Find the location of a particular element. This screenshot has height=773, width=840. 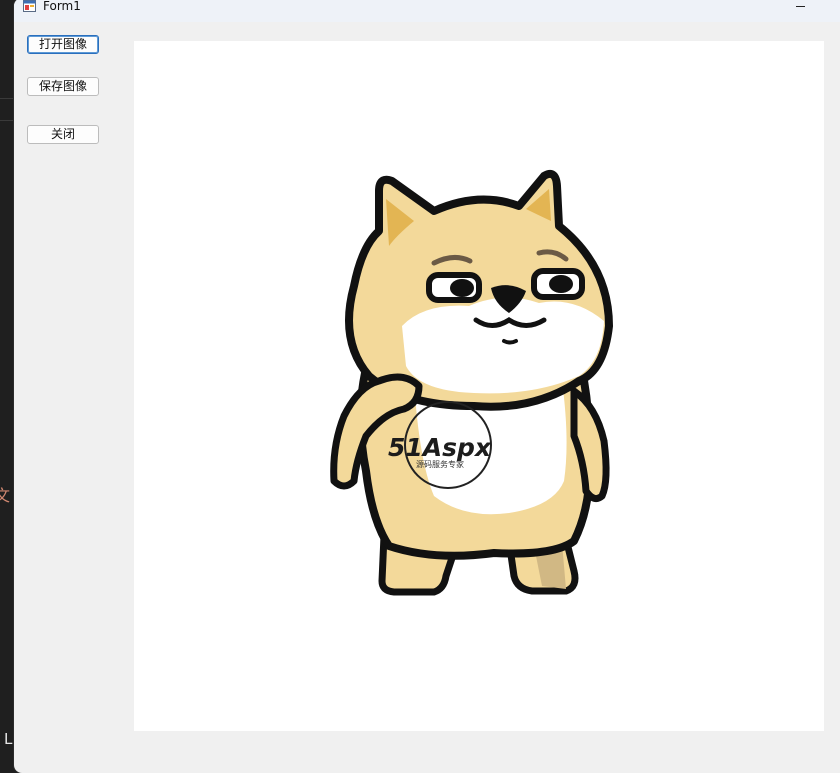

save-image-button: 保存图像 is located at coordinates (63, 86).